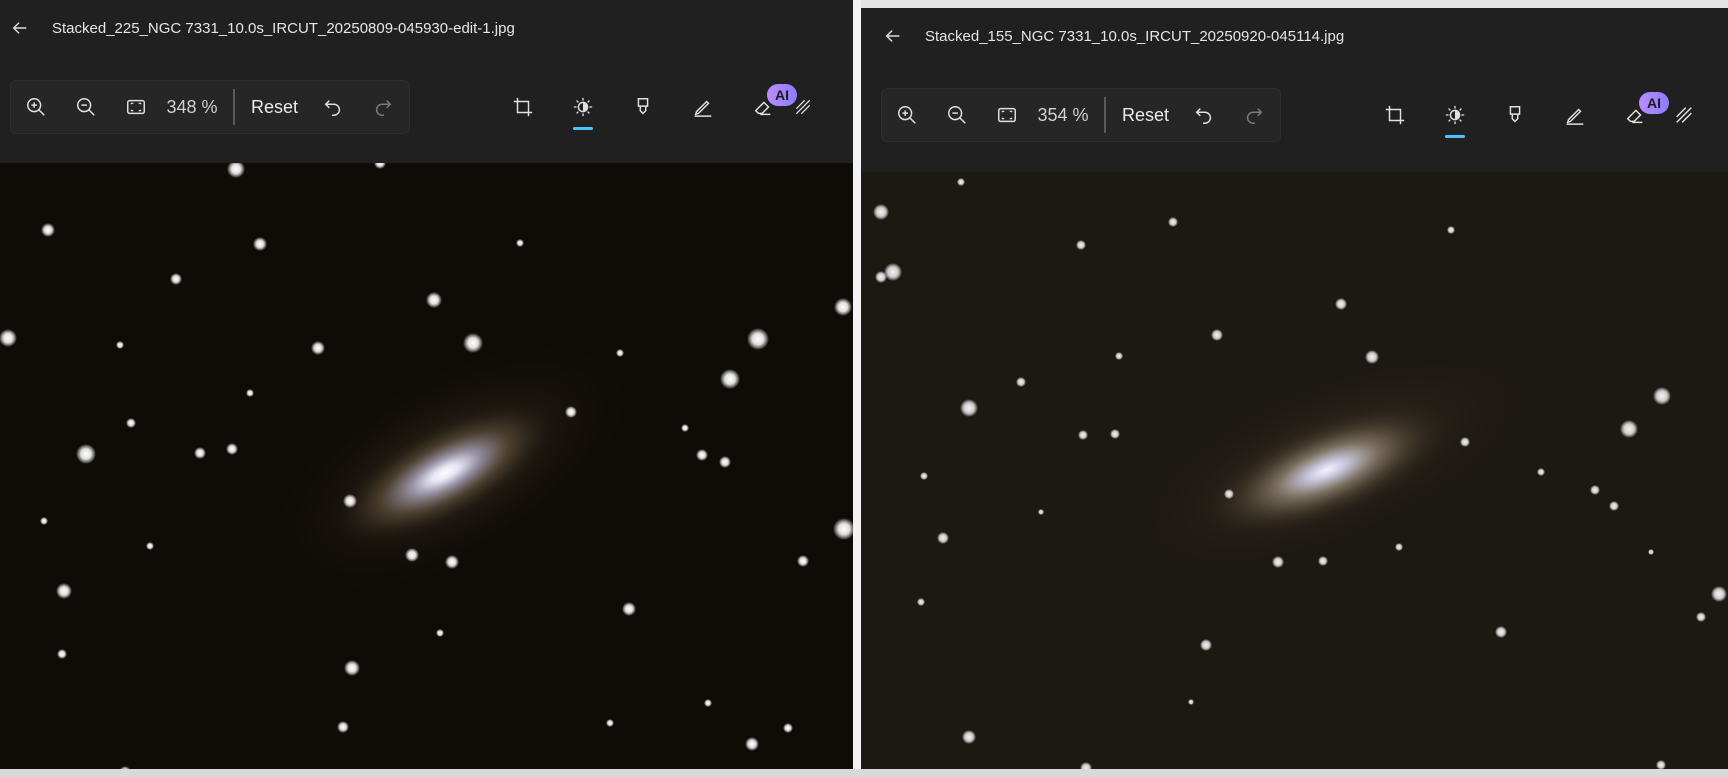 The image size is (1728, 777). I want to click on zoom-level: 354 %, so click(1063, 115).